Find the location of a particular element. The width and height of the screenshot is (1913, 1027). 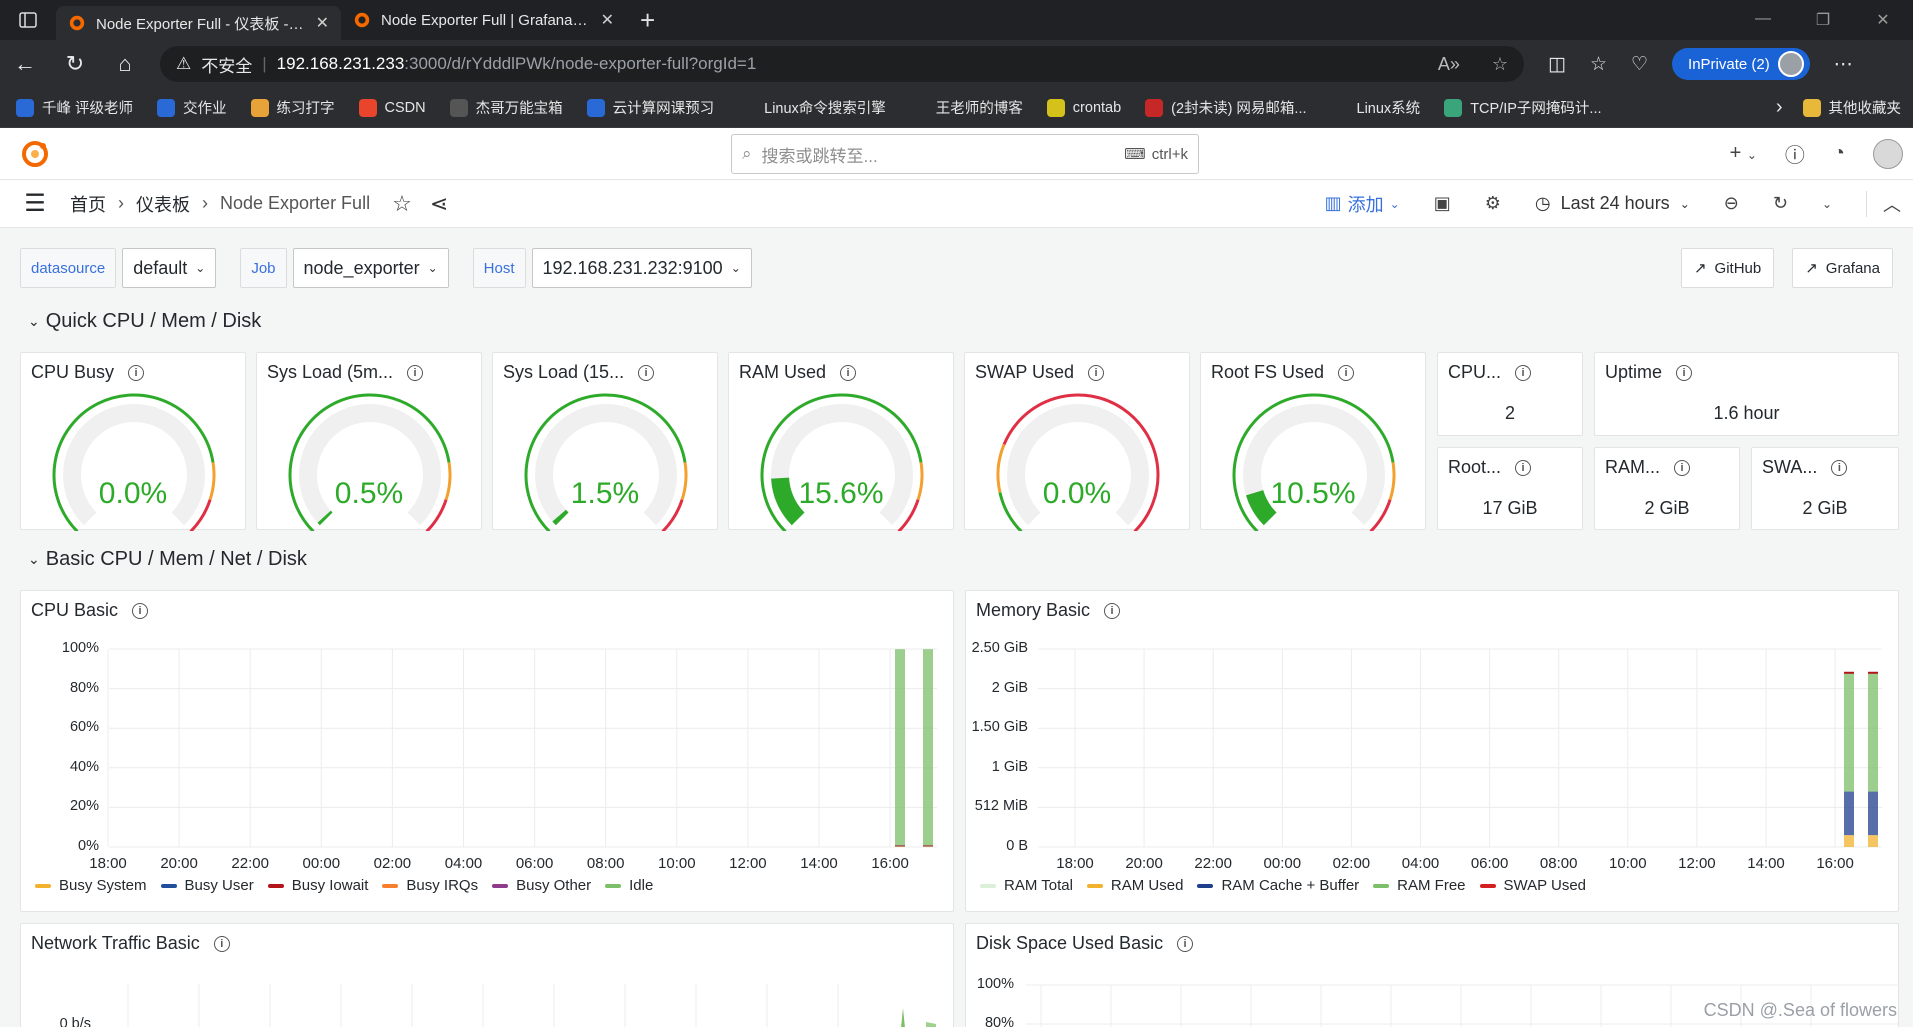

var-select-datasource: default ⌄ is located at coordinates (169, 268).